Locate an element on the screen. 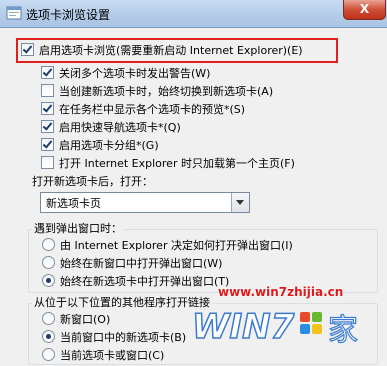 The image size is (387, 366). enable-tabbed-browsing-option: 启用选项卡浏览(需要重新启动 Internet Explorer)(E) is located at coordinates (162, 49).